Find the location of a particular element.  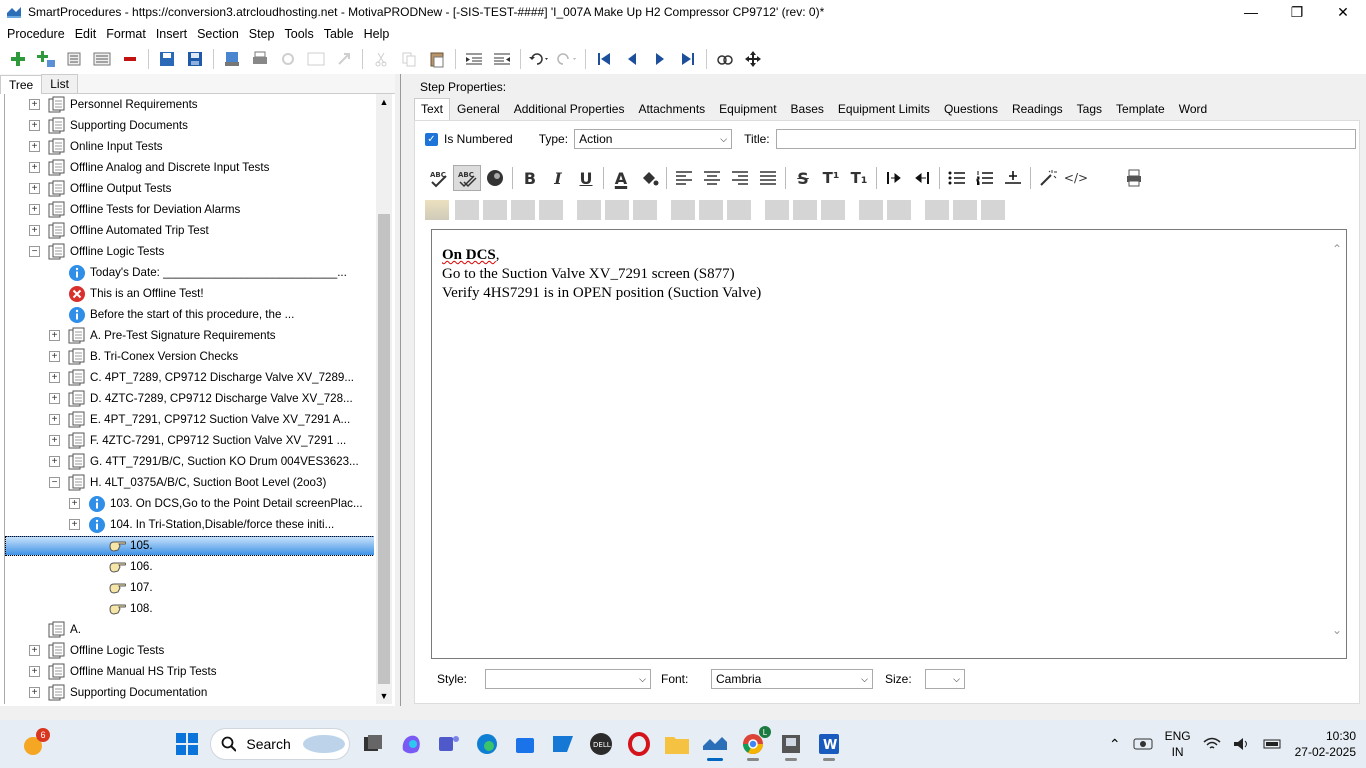

window-icon is located at coordinates (316, 59).